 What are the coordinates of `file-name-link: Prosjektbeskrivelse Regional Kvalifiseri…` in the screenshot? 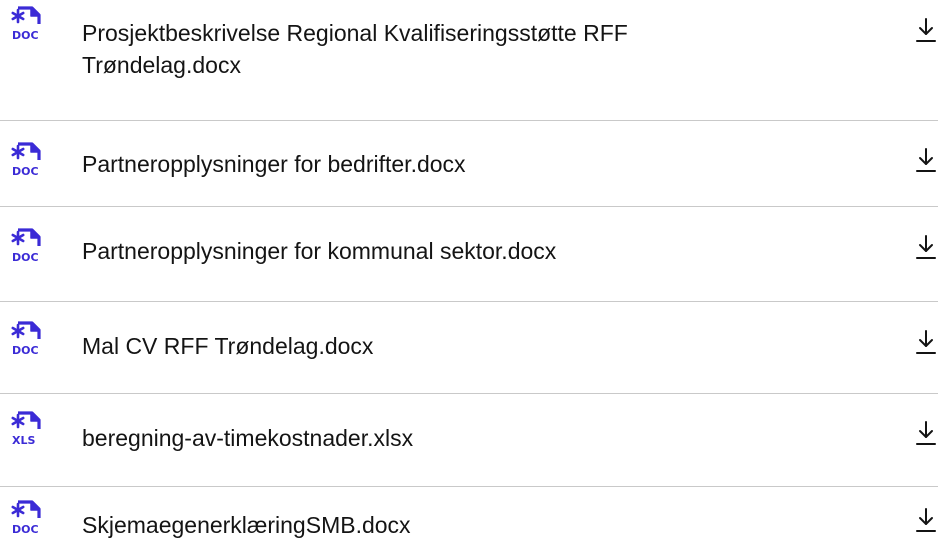 It's located at (432, 49).